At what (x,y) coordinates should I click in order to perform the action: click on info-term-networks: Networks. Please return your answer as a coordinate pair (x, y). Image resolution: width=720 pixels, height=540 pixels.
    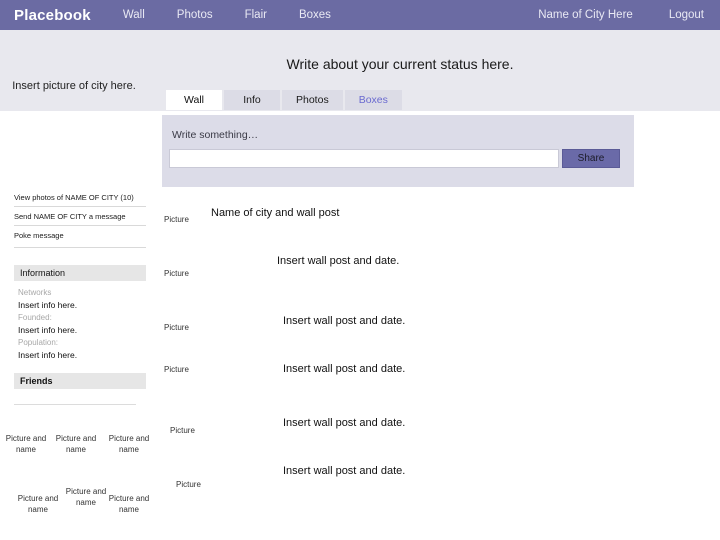
    Looking at the image, I should click on (35, 292).